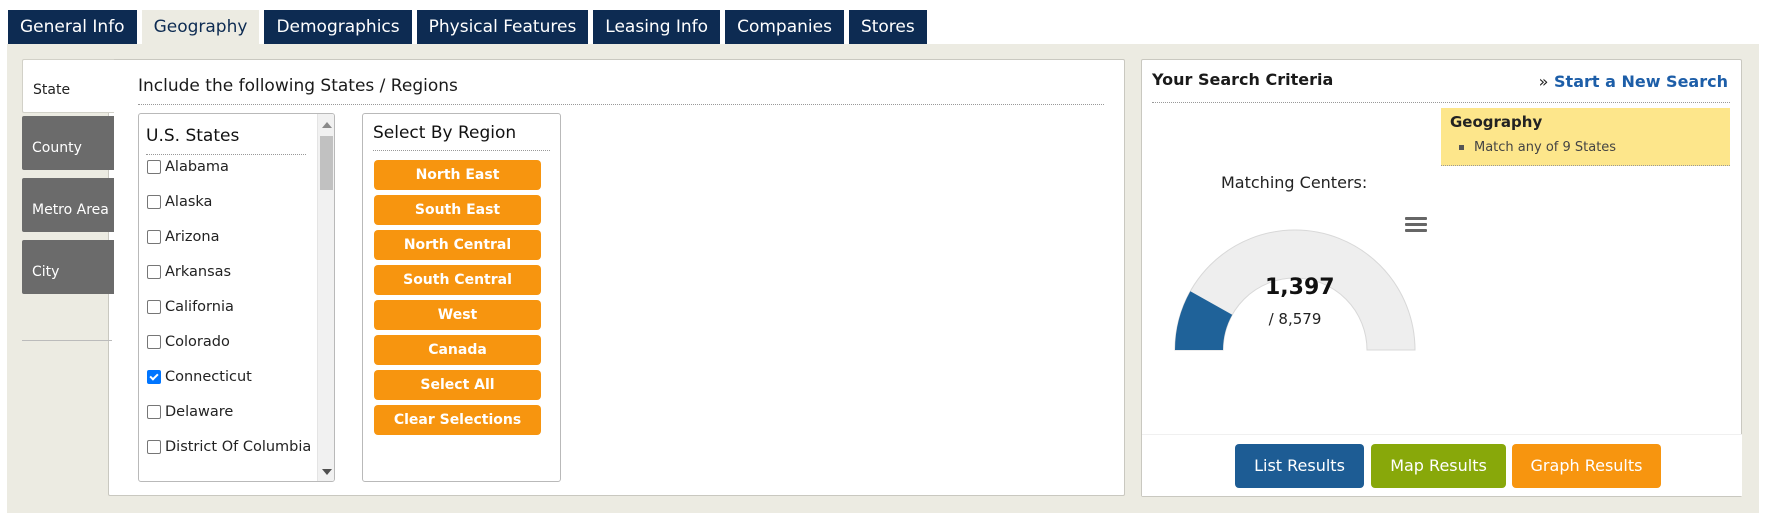 The height and width of the screenshot is (520, 1766). I want to click on state-row-partial, so click(156, 479).